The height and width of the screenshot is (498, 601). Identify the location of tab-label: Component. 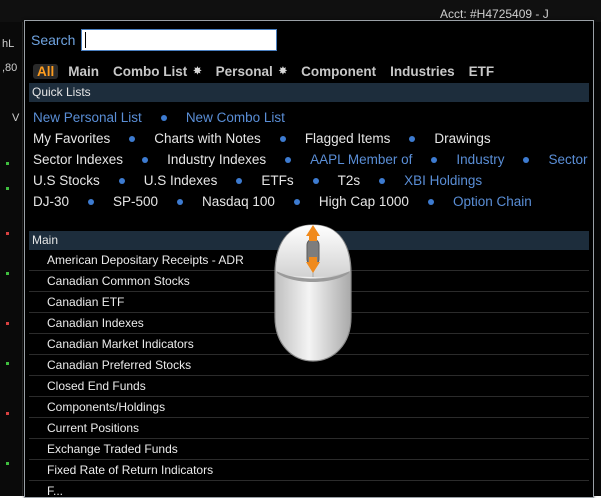
(339, 71).